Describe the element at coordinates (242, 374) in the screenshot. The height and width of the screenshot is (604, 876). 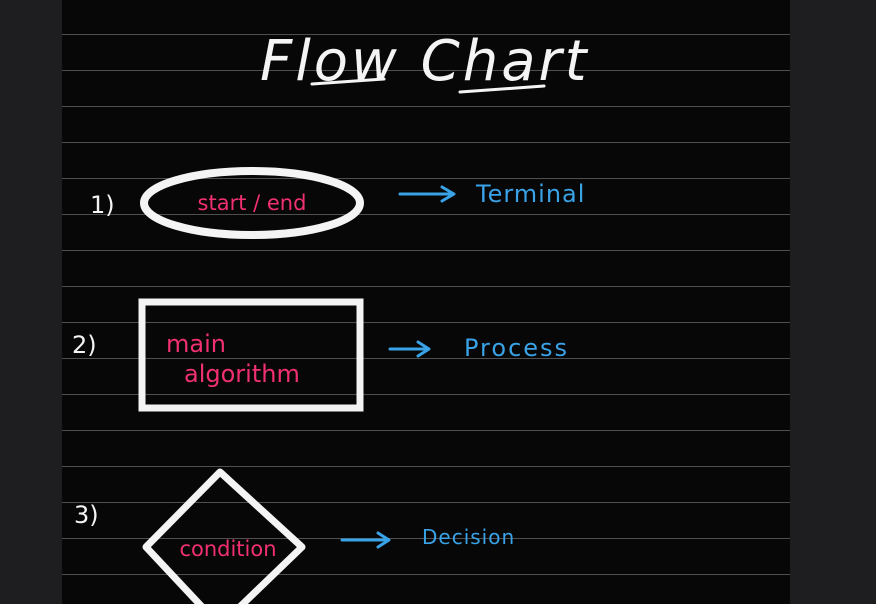
I see `process-label-line-2: algorithm` at that location.